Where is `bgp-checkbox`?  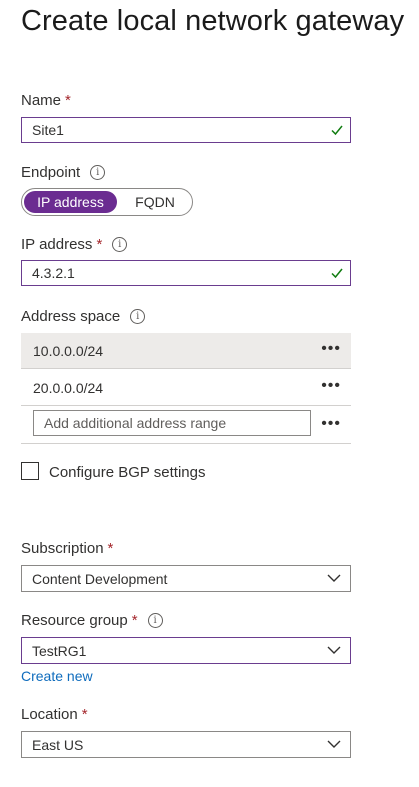 bgp-checkbox is located at coordinates (30, 471).